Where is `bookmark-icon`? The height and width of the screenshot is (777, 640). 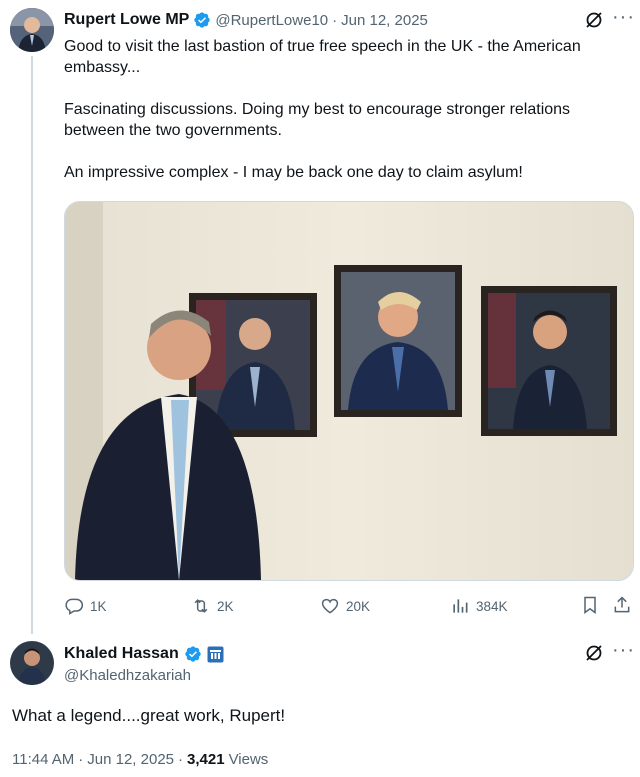 bookmark-icon is located at coordinates (590, 605).